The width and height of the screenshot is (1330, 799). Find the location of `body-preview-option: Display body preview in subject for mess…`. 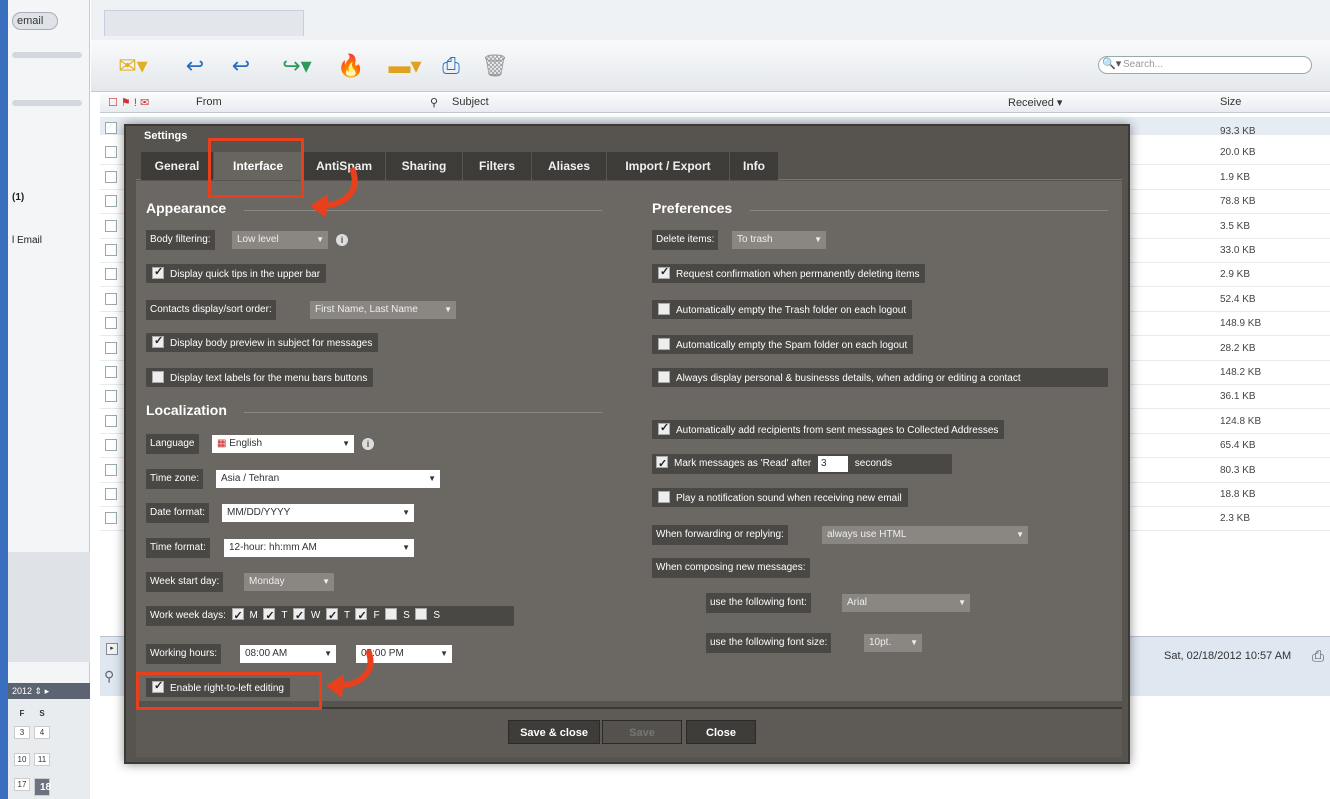

body-preview-option: Display body preview in subject for mess… is located at coordinates (262, 342).